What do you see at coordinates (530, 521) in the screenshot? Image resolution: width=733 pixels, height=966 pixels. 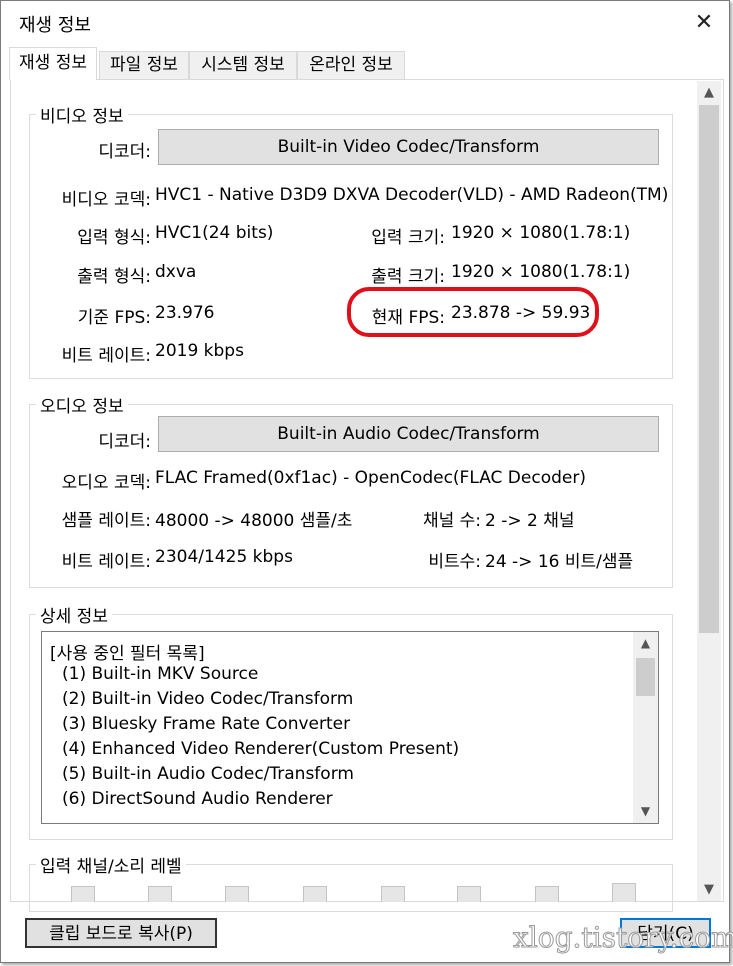 I see `channels-value: 2 -> 2 채널` at bounding box center [530, 521].